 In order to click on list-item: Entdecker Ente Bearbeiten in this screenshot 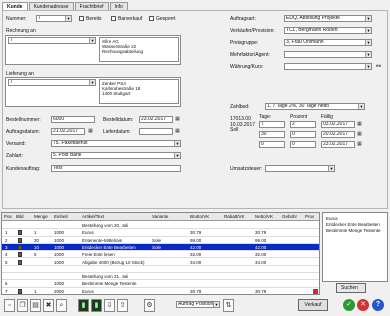, I will do `click(353, 224)`.